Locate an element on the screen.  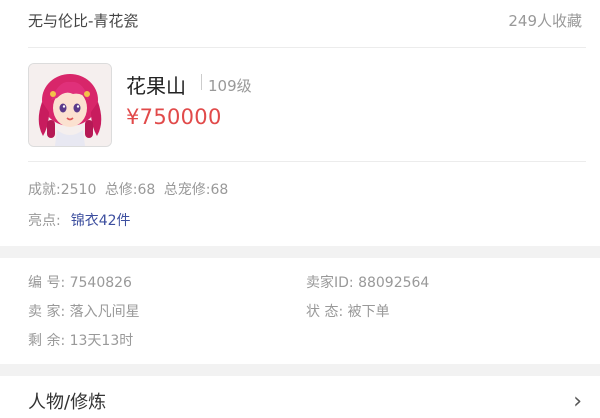
character-portrait-icon is located at coordinates (70, 105).